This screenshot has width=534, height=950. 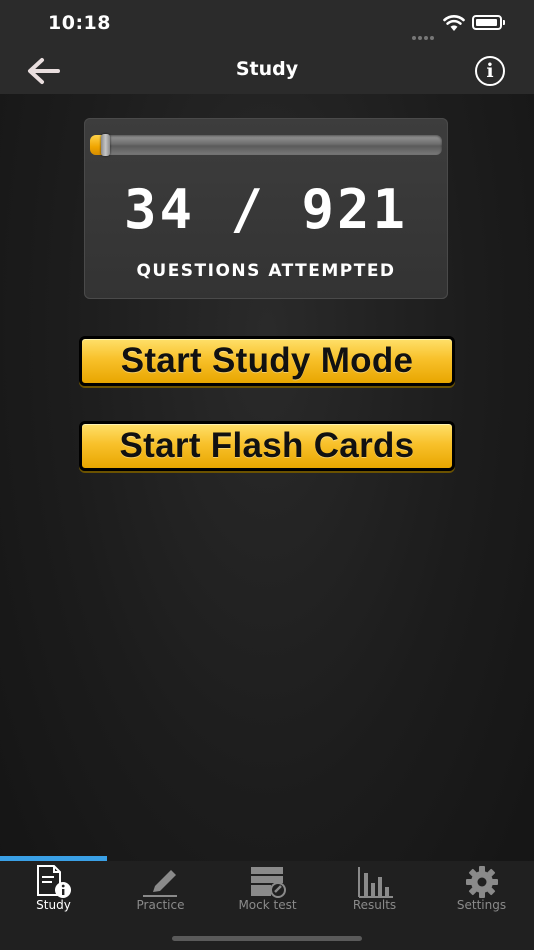 I want to click on start-study-mode-button: Start Study Mode, so click(x=267, y=361).